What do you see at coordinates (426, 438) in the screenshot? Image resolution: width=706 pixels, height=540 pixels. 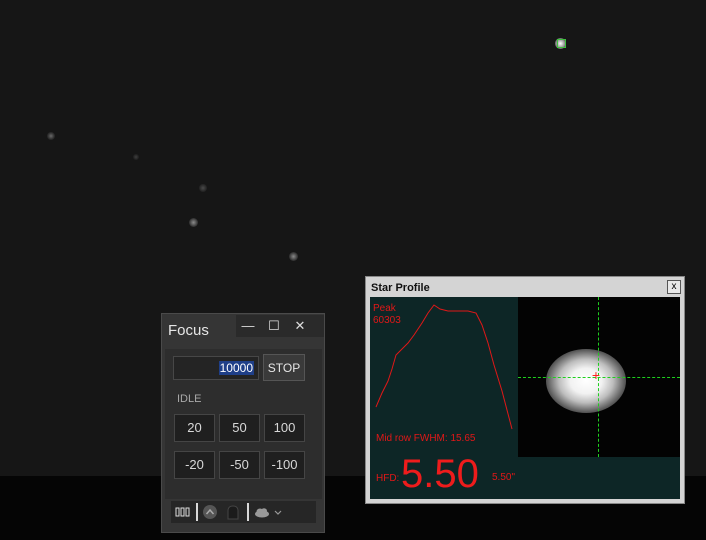 I see `fwhm-readout: Mid row FWHM: 15.65` at bounding box center [426, 438].